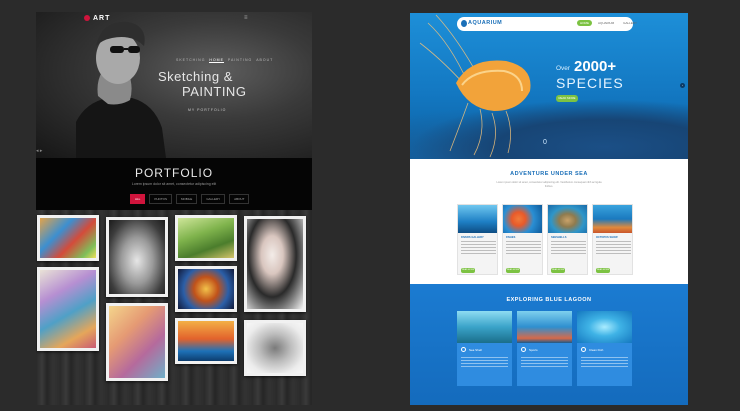  What do you see at coordinates (97, 18) in the screenshot?
I see `art-logo: ART` at bounding box center [97, 18].